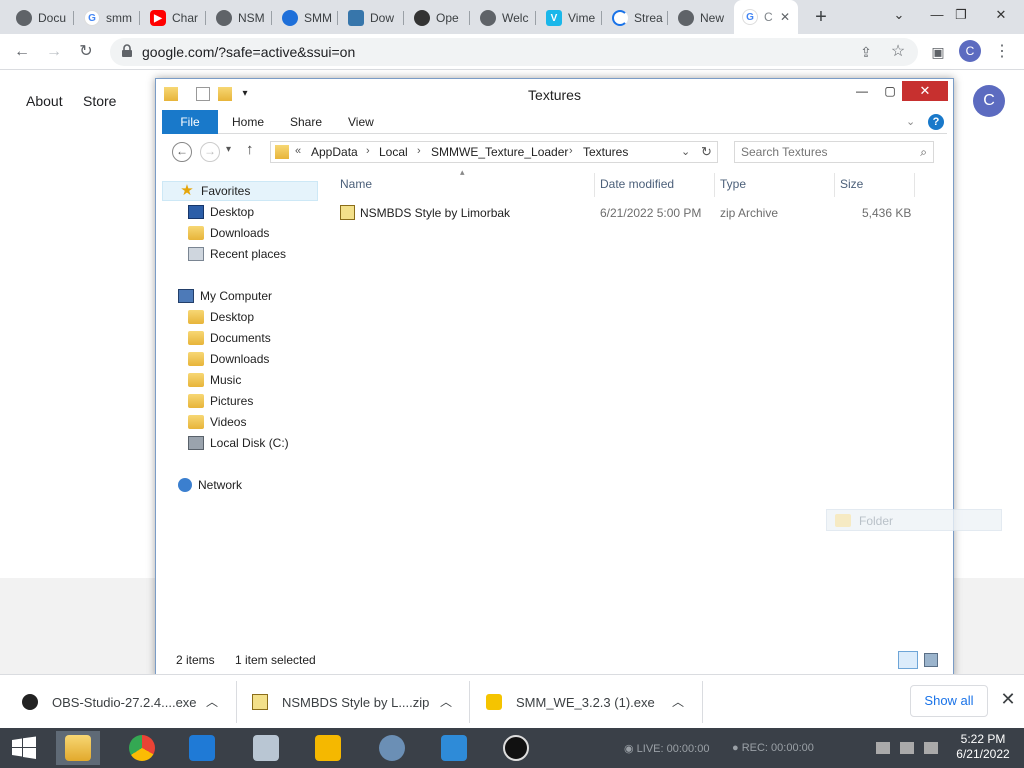  Describe the element at coordinates (221, 212) in the screenshot. I see `nav-fav-desktop: Desktop` at that location.